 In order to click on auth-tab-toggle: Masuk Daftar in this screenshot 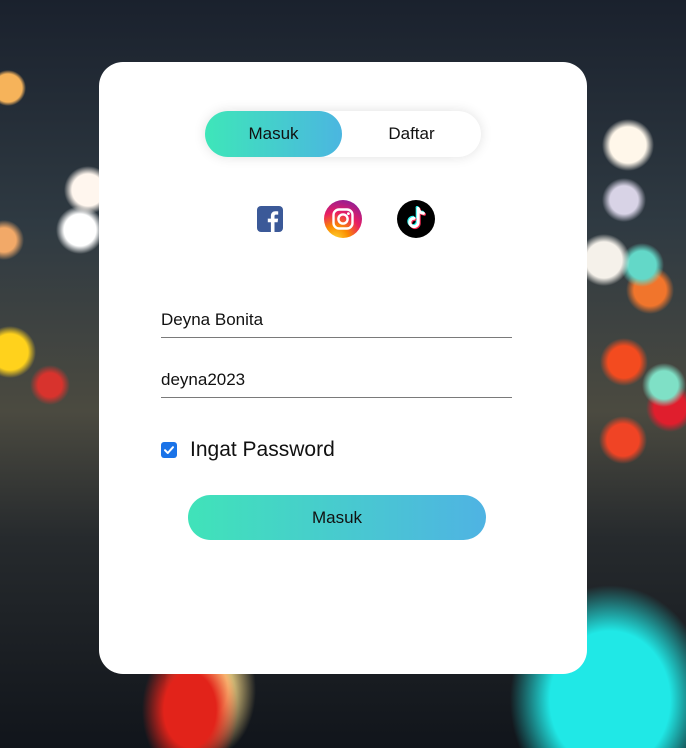, I will do `click(343, 134)`.